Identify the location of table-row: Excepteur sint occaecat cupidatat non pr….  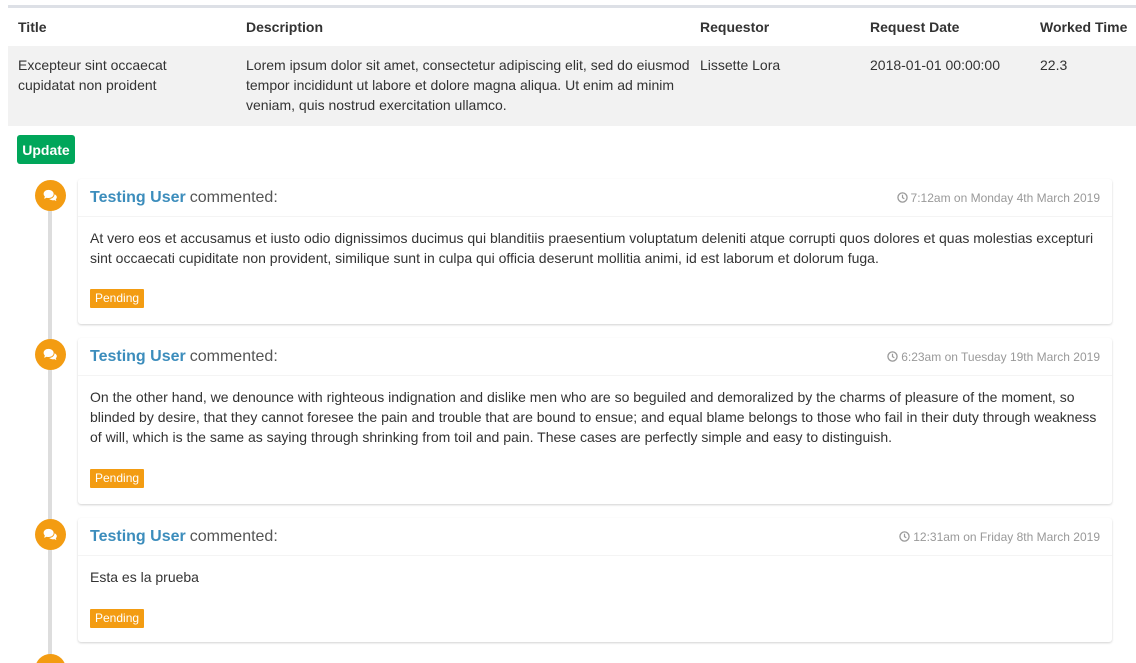
(572, 86).